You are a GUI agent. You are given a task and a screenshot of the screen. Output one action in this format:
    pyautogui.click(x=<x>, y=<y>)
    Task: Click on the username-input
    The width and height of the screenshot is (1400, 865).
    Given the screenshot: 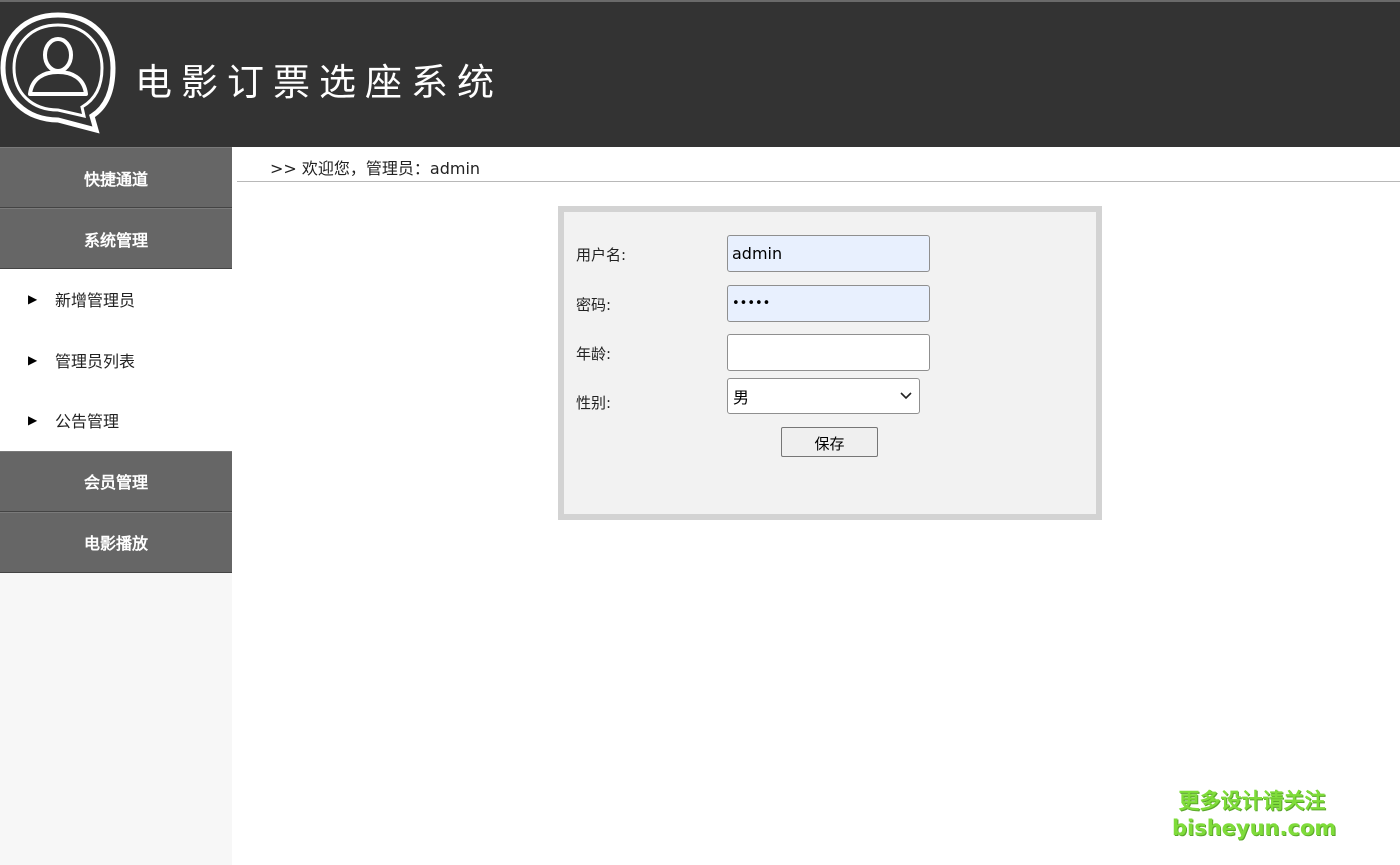 What is the action you would take?
    pyautogui.click(x=828, y=253)
    